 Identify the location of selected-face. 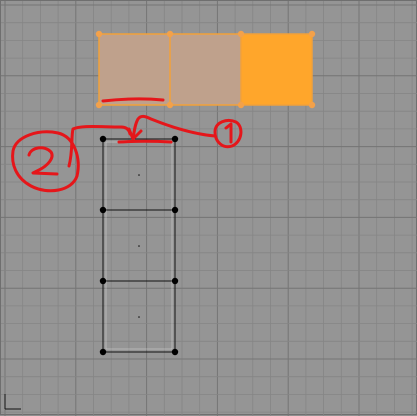
(276, 69).